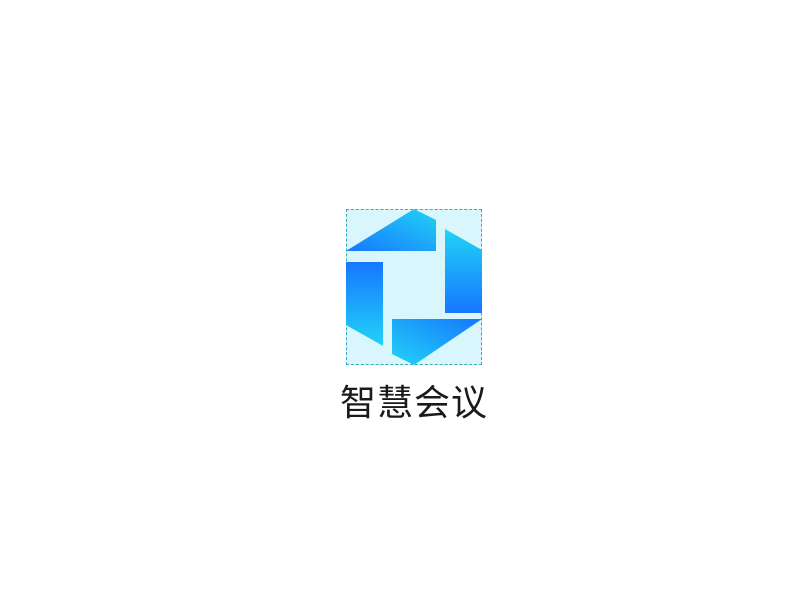 The image size is (800, 600). Describe the element at coordinates (391, 230) in the screenshot. I see `logo-blade-top` at that location.